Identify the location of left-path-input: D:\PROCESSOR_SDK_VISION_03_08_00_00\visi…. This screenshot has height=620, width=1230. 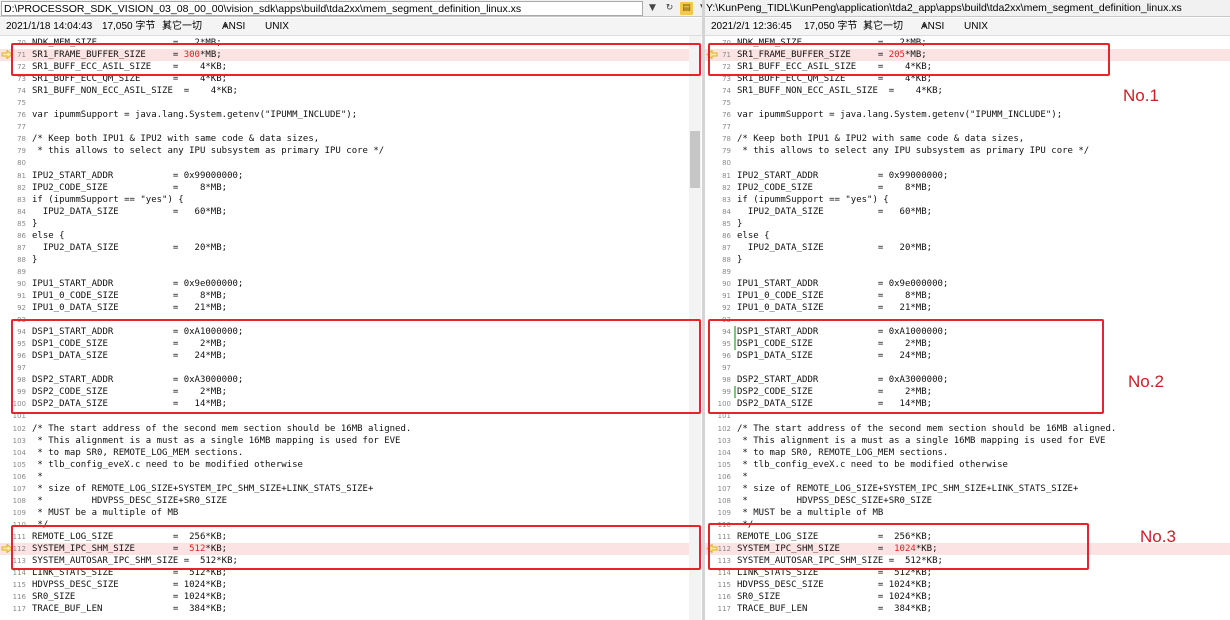
(322, 8).